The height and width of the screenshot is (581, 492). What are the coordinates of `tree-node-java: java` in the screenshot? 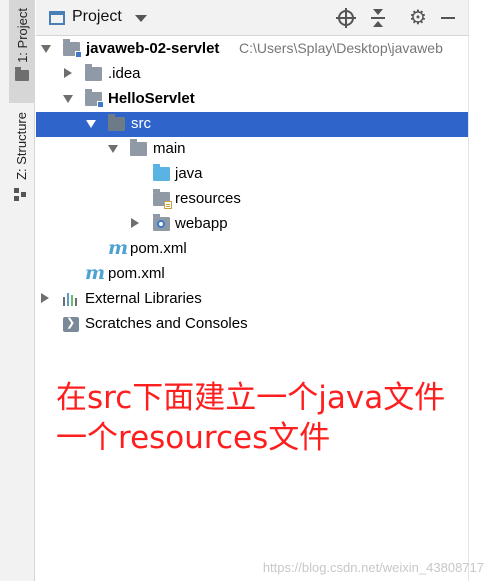 It's located at (252, 174).